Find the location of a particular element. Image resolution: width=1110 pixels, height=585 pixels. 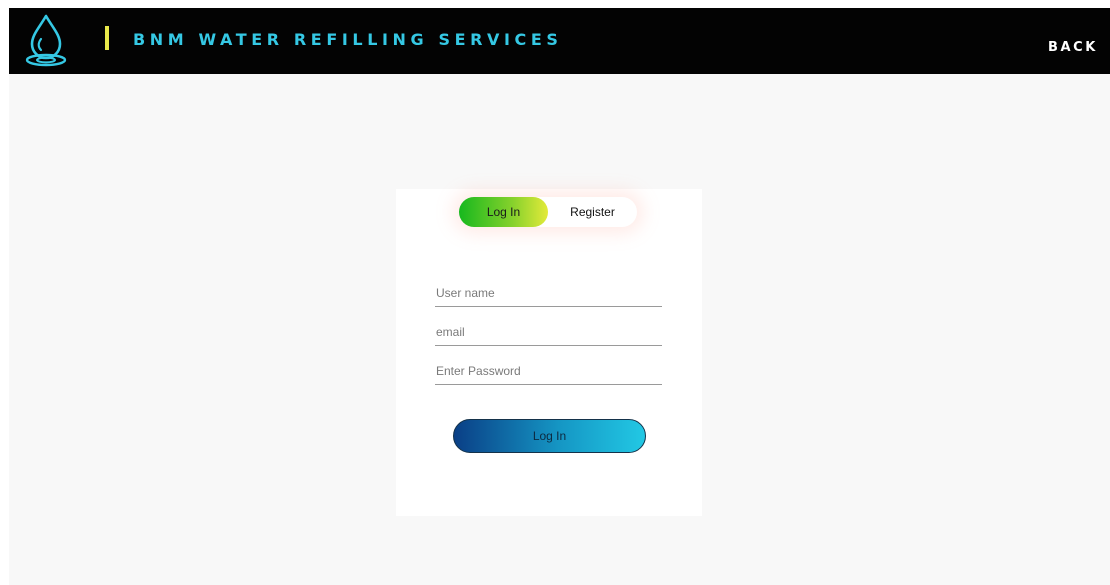

back-link: BACK is located at coordinates (1073, 47).